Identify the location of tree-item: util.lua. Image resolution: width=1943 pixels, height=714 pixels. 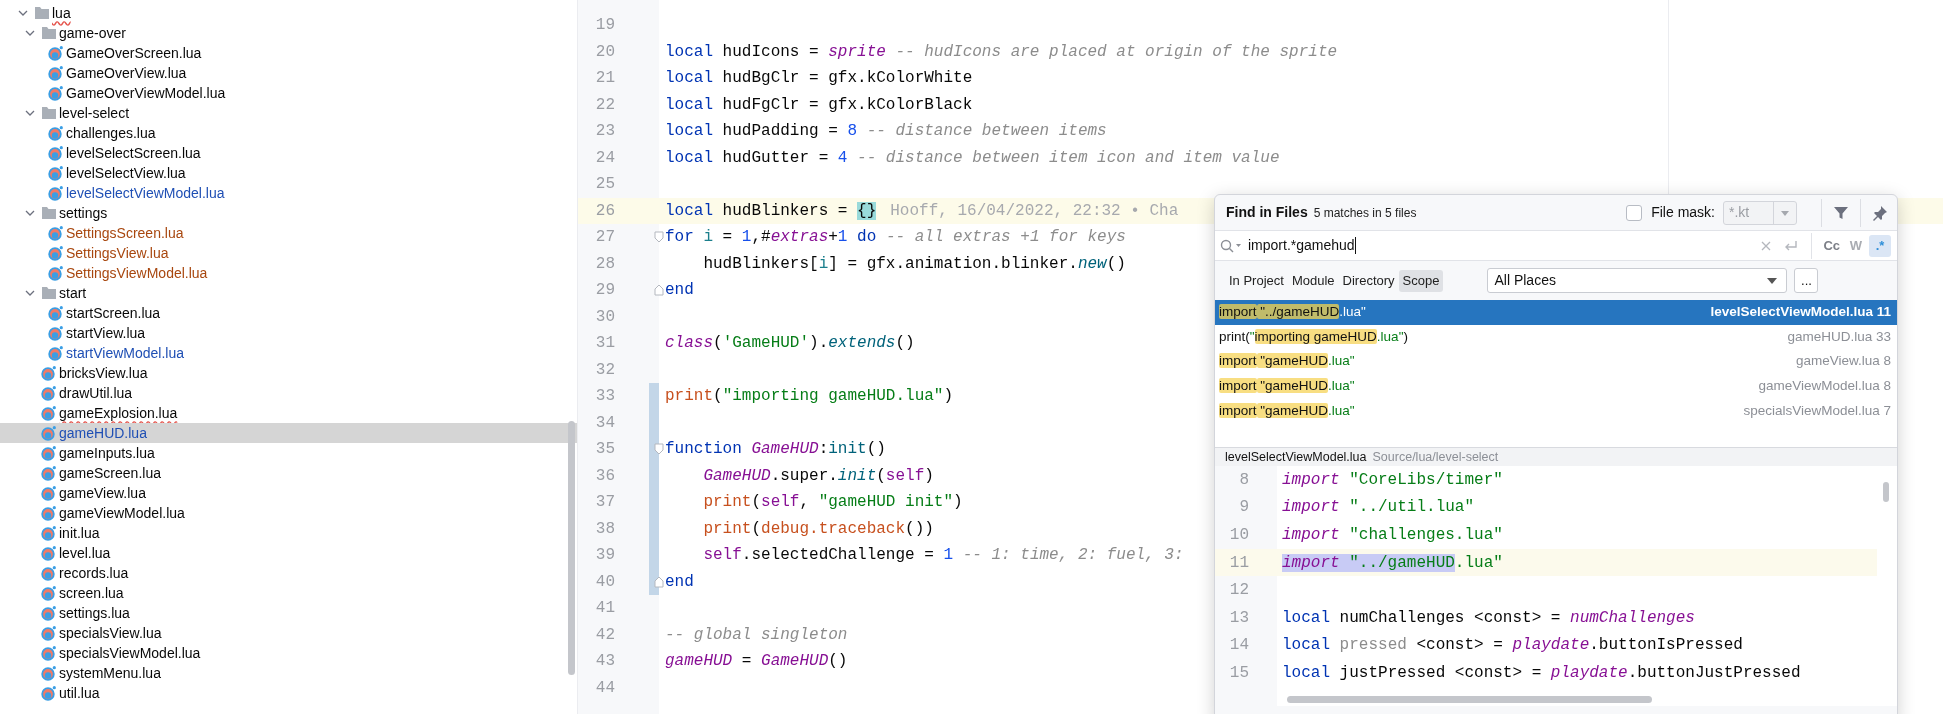
(288, 693).